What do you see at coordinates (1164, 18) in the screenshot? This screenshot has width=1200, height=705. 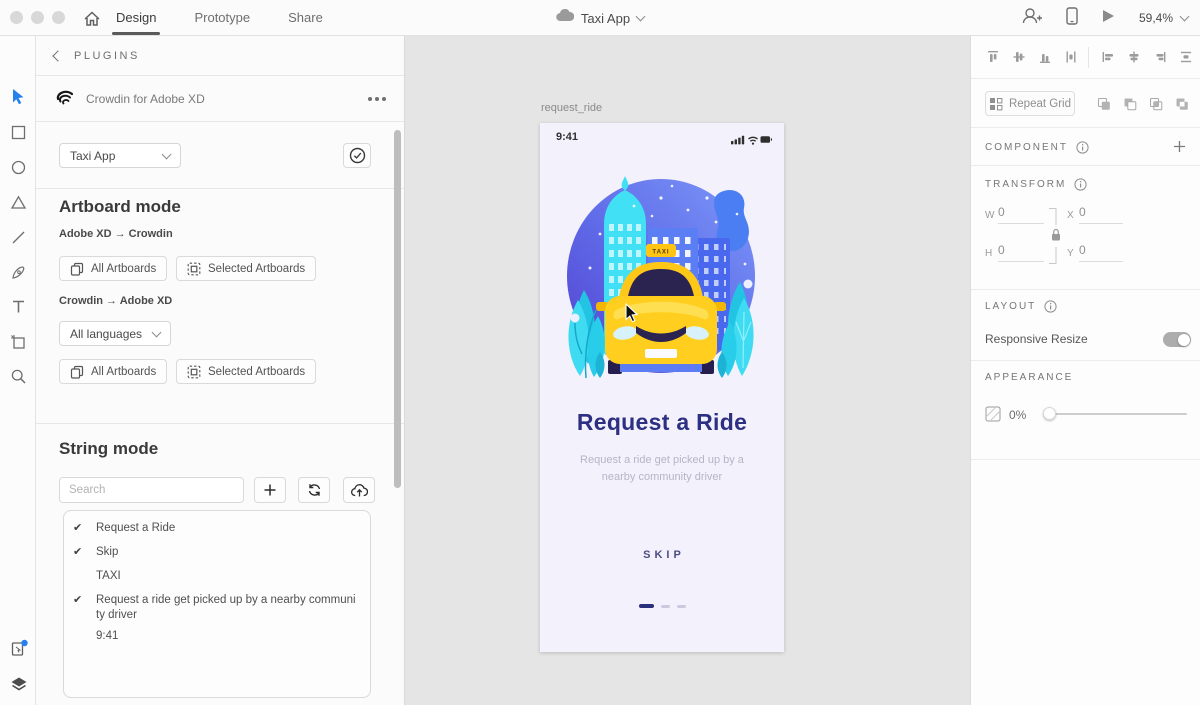 I see `zoom-level-control: 59,4%` at bounding box center [1164, 18].